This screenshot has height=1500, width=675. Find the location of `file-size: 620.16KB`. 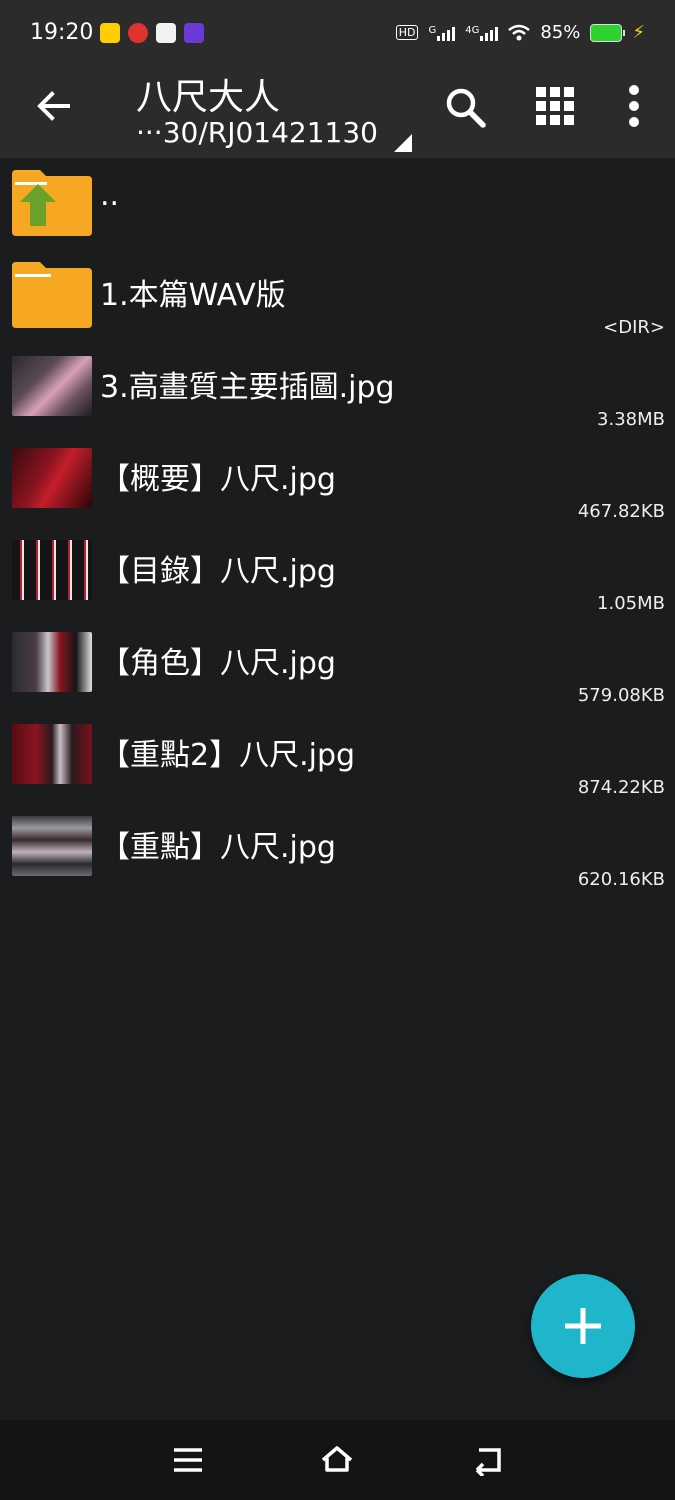

file-size: 620.16KB is located at coordinates (621, 879).